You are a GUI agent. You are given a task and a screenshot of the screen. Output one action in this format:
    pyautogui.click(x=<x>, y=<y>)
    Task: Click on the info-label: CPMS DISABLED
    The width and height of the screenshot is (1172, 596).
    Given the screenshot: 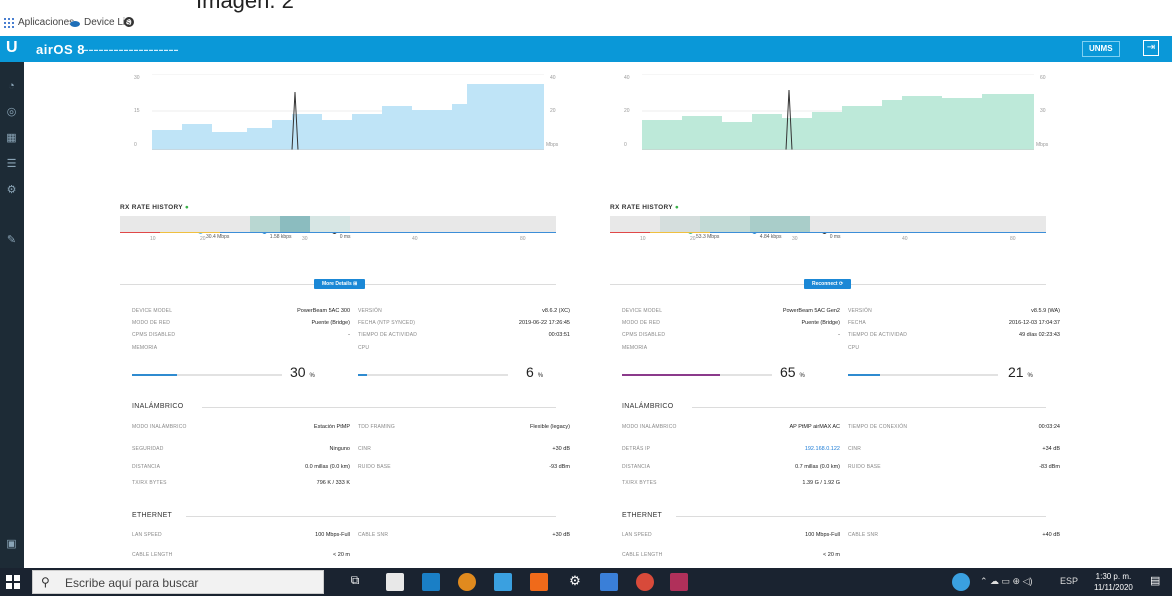 What is the action you would take?
    pyautogui.click(x=644, y=335)
    